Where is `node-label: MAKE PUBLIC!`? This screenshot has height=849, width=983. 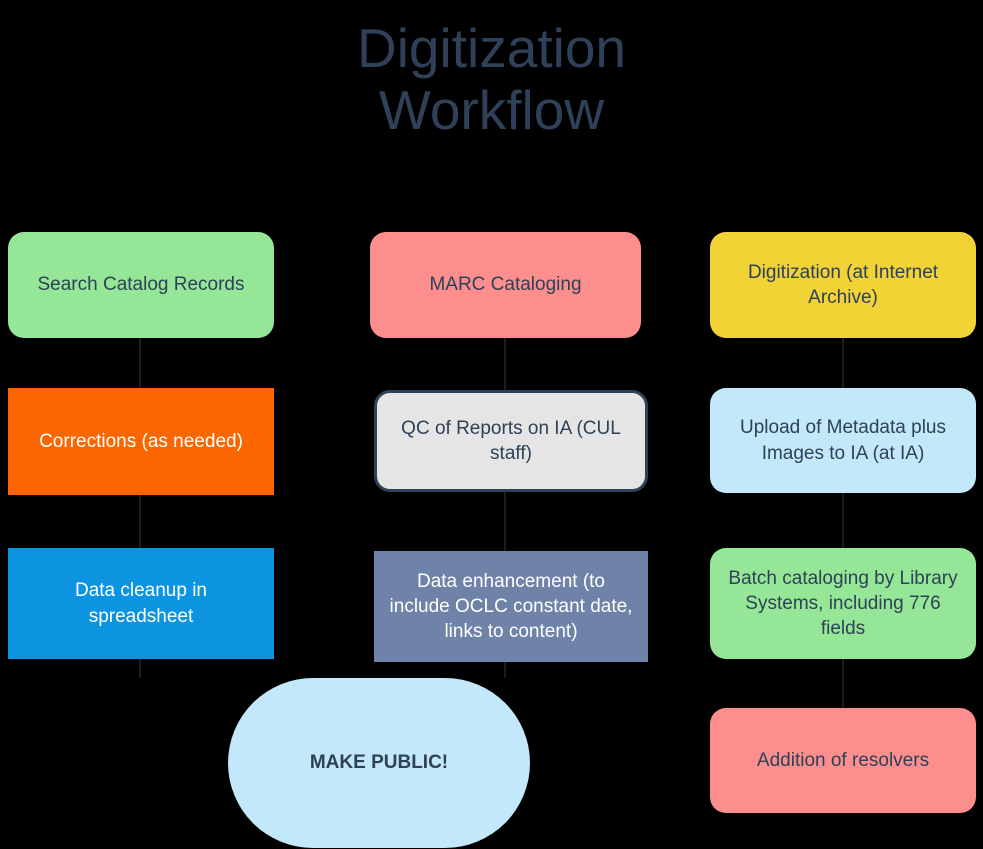
node-label: MAKE PUBLIC! is located at coordinates (379, 763).